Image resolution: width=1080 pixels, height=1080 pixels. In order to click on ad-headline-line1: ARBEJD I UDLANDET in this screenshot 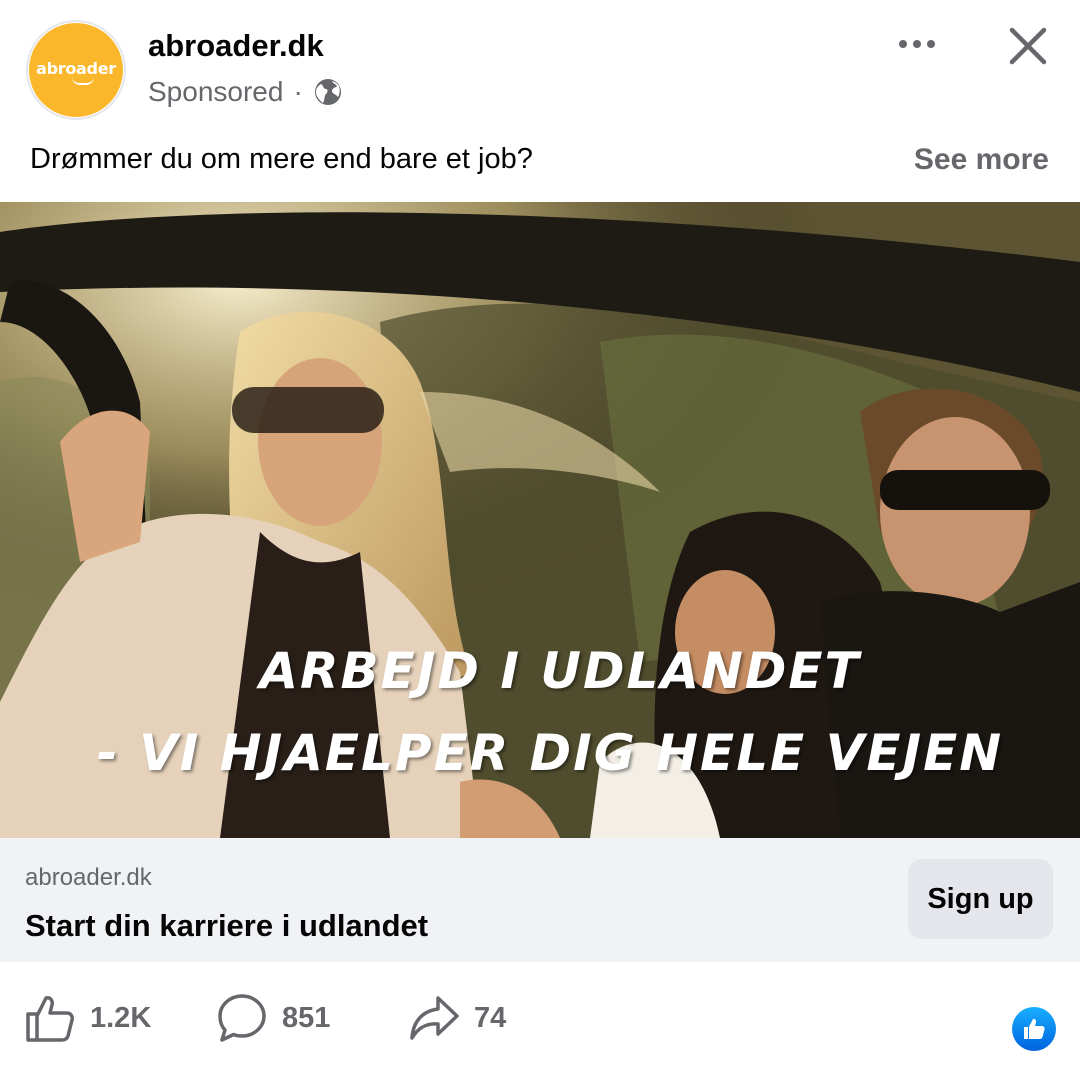, I will do `click(560, 671)`.